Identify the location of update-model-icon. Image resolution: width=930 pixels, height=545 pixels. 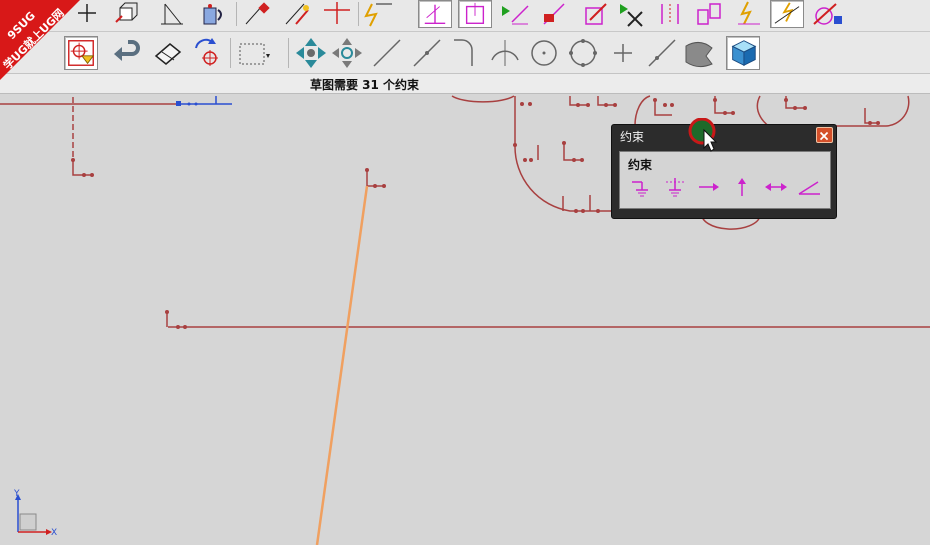
(827, 14).